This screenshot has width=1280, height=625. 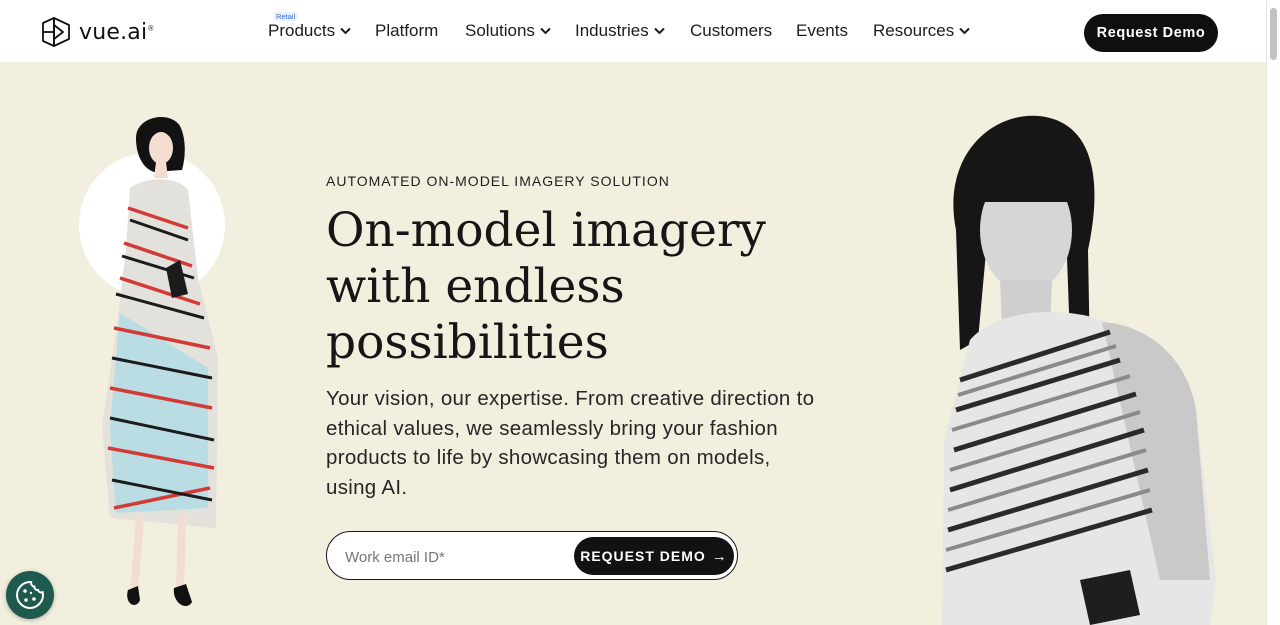 I want to click on nav-item-label: Events, so click(x=822, y=30).